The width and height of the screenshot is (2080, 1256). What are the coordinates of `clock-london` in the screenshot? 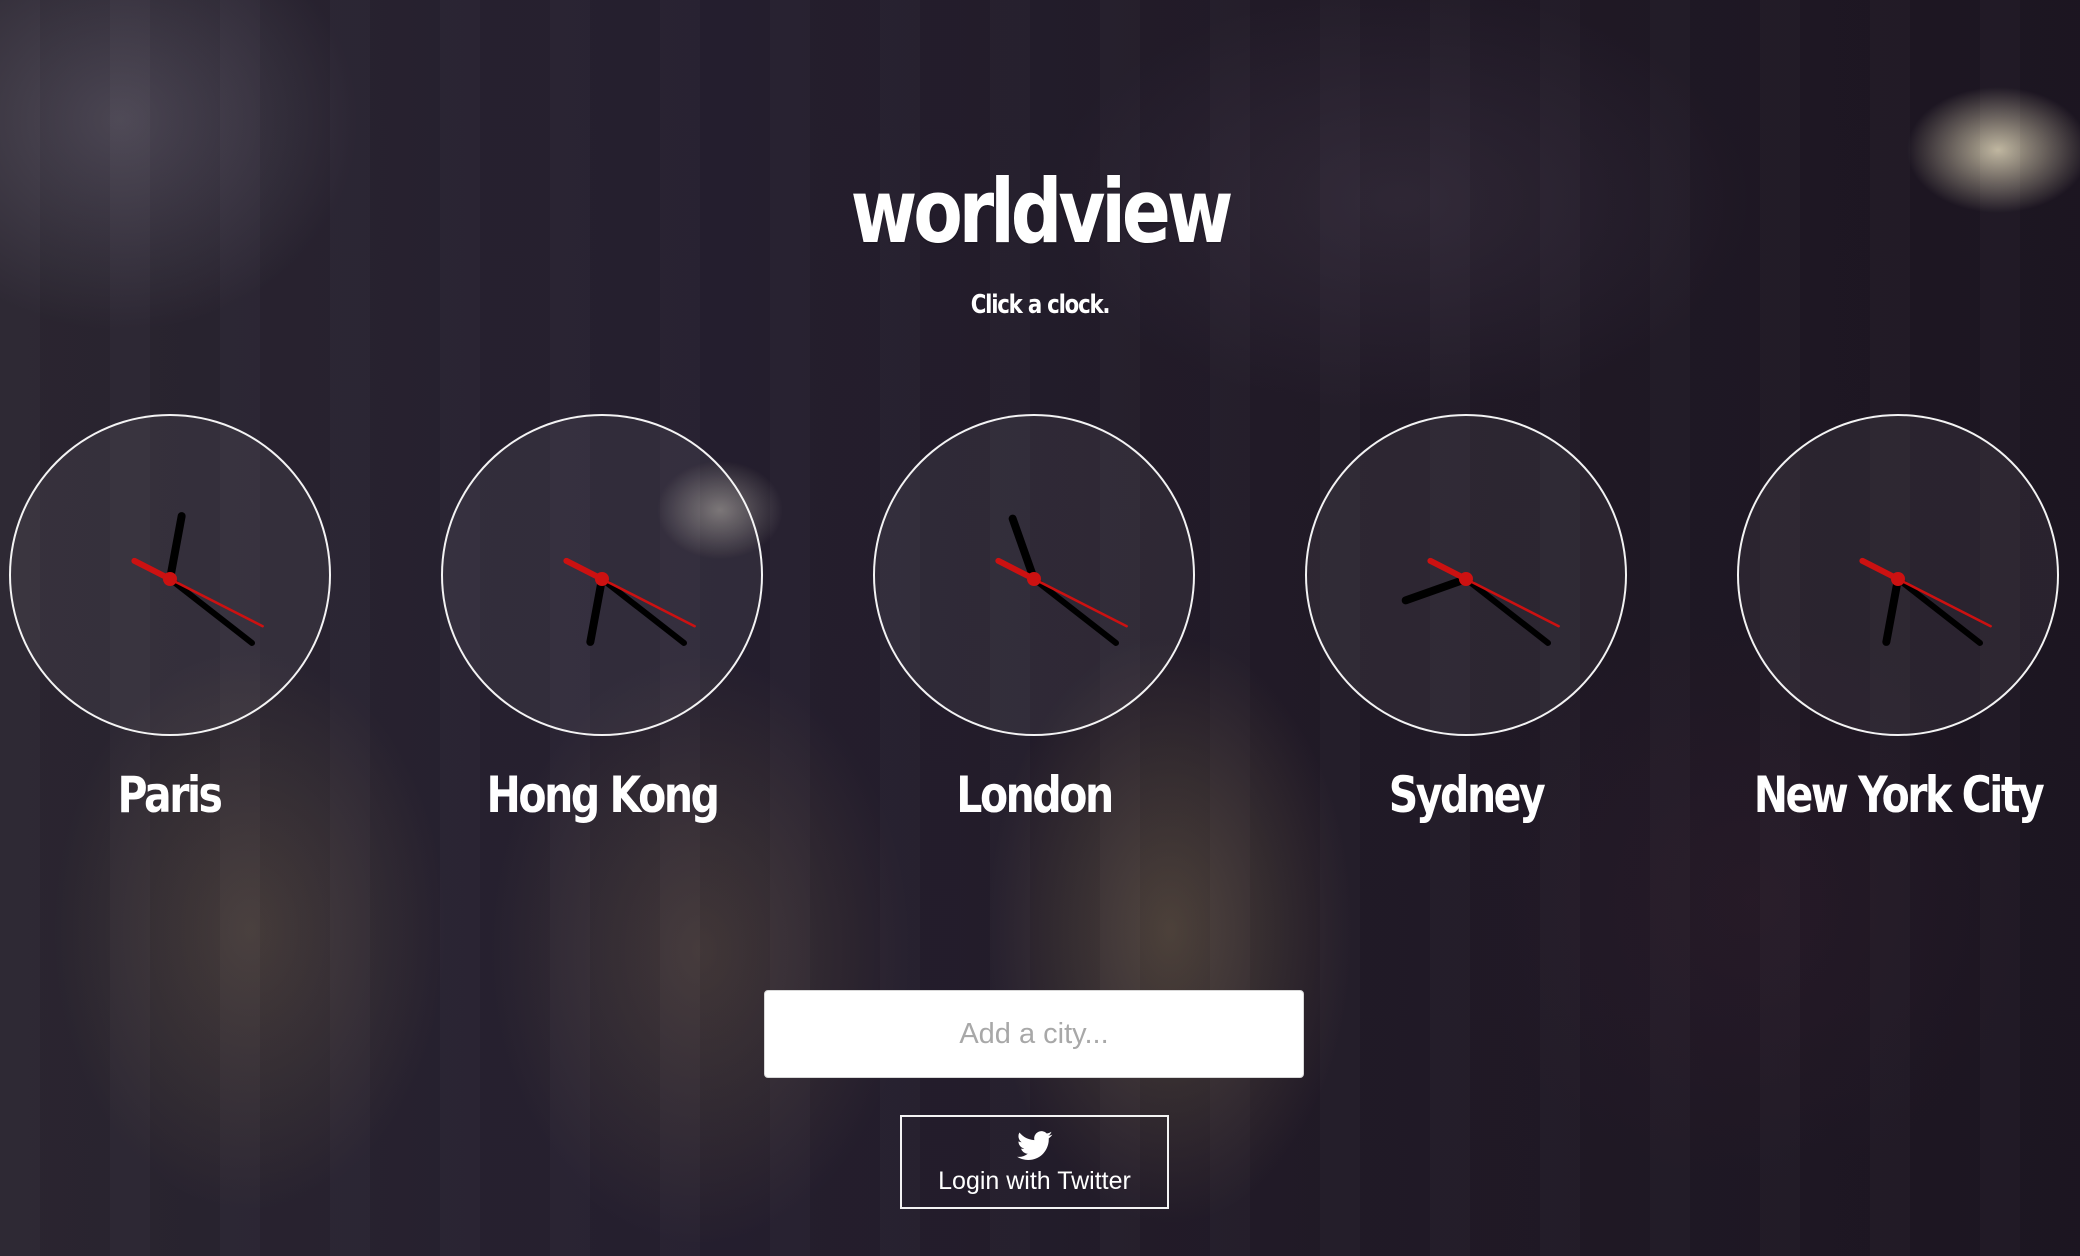 It's located at (1034, 575).